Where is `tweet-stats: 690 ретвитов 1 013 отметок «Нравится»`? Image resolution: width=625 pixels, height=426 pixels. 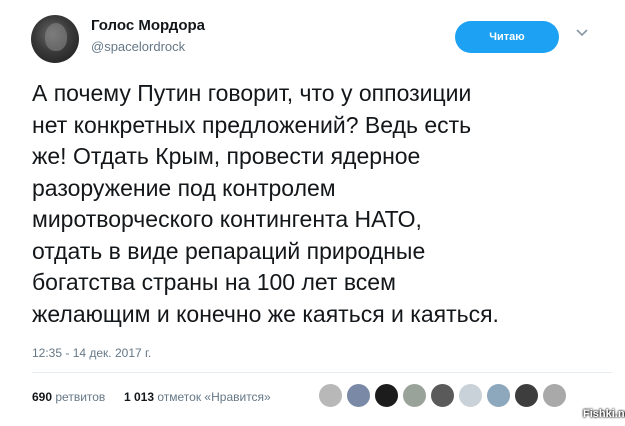
tweet-stats: 690 ретвитов 1 013 отметок «Нравится» is located at coordinates (151, 397).